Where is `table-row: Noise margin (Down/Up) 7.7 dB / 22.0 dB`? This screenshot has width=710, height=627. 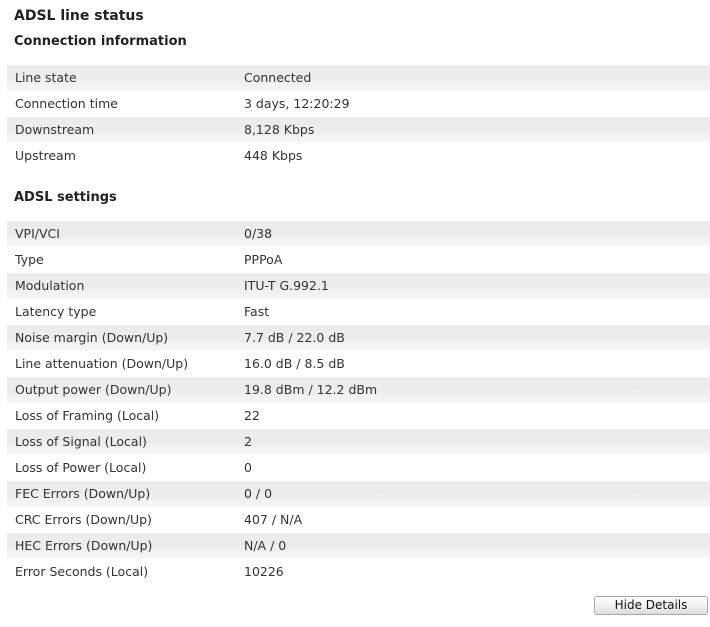
table-row: Noise margin (Down/Up) 7.7 dB / 22.0 dB is located at coordinates (358, 338).